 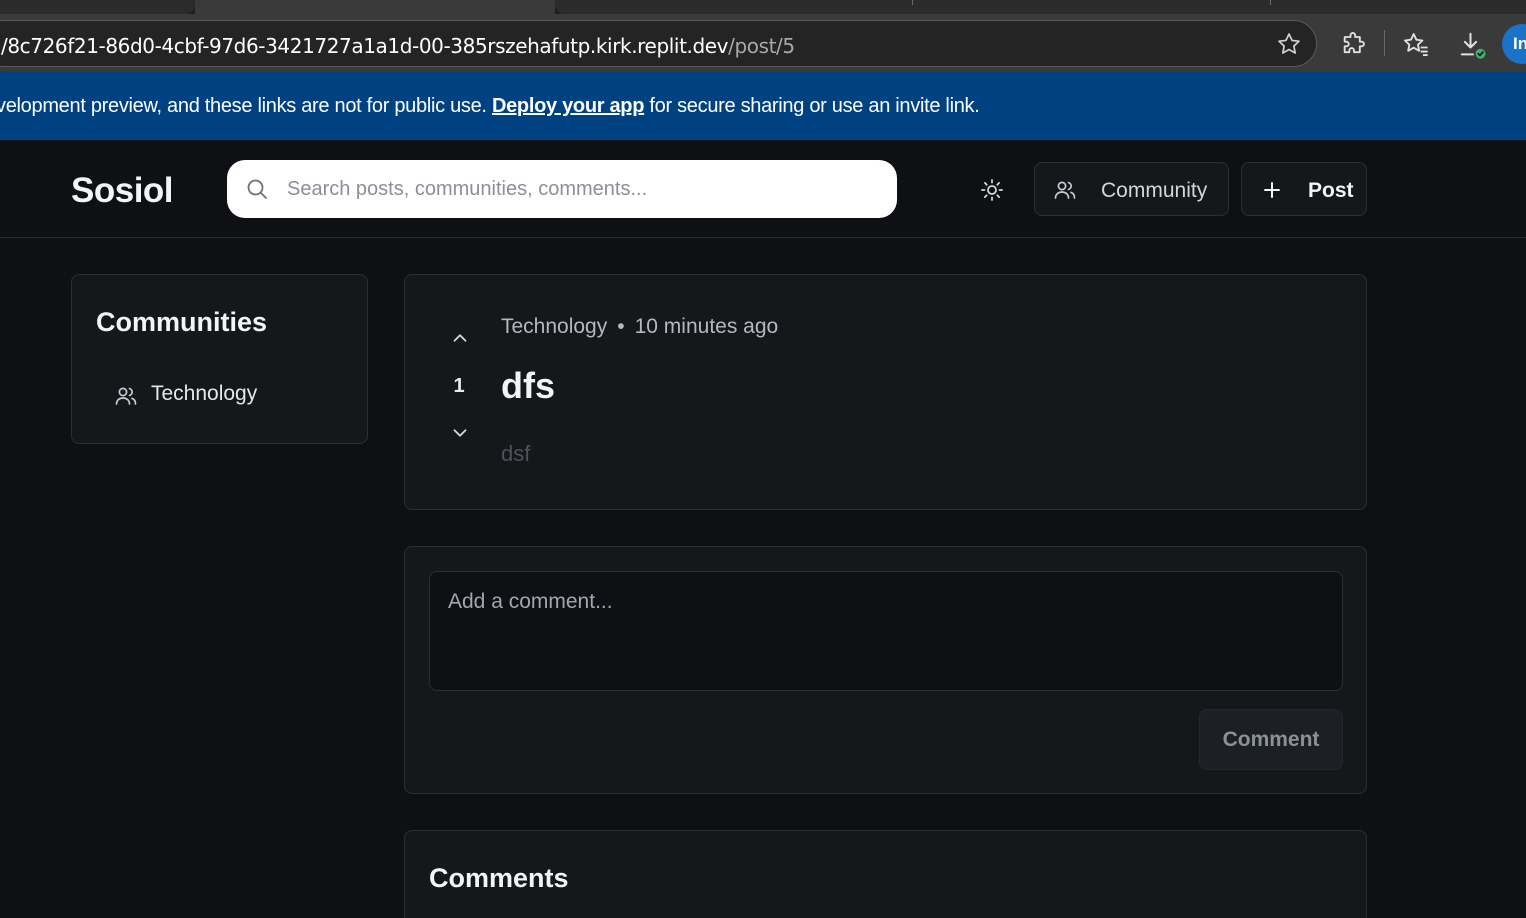 What do you see at coordinates (204, 393) in the screenshot?
I see `sidebar-item-label: Technology` at bounding box center [204, 393].